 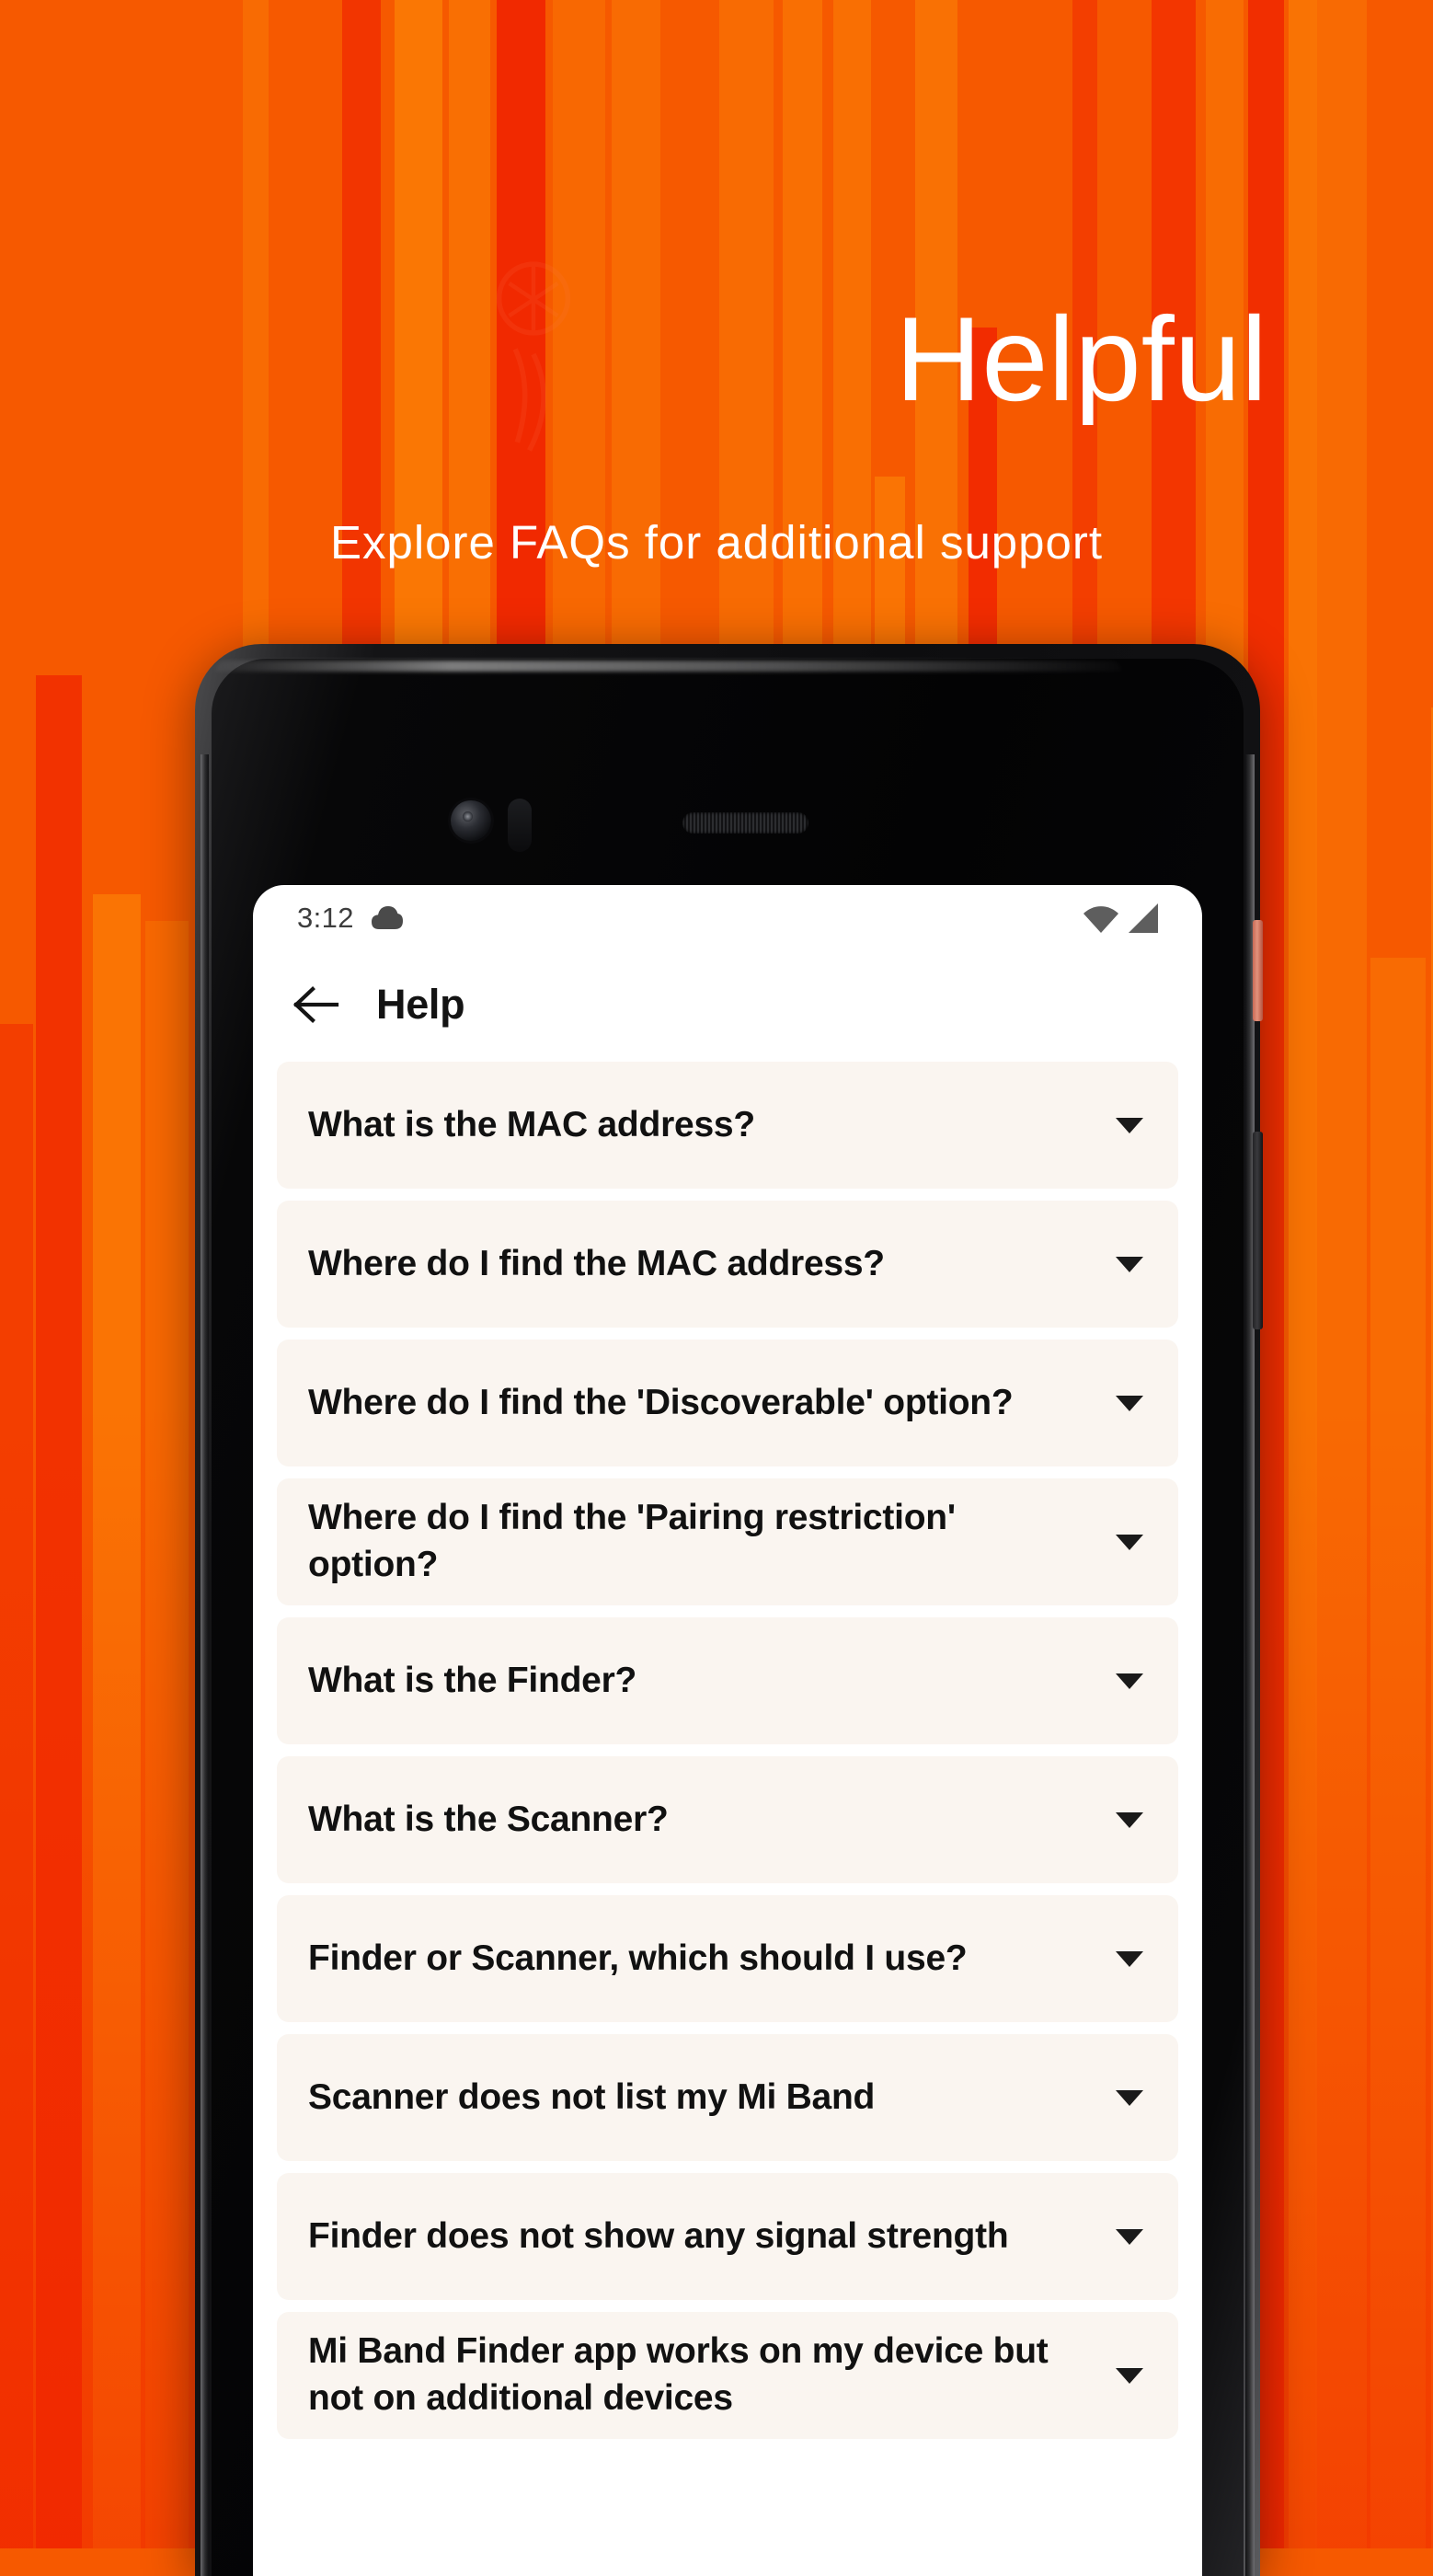 What do you see at coordinates (420, 1004) in the screenshot?
I see `app-bar-title: Help` at bounding box center [420, 1004].